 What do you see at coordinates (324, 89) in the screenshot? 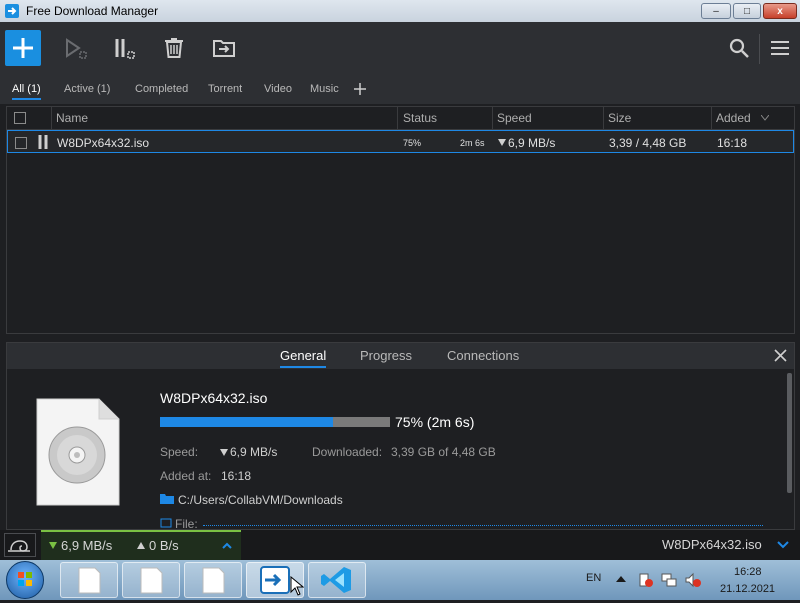
I see `tab-music: Music` at bounding box center [324, 89].